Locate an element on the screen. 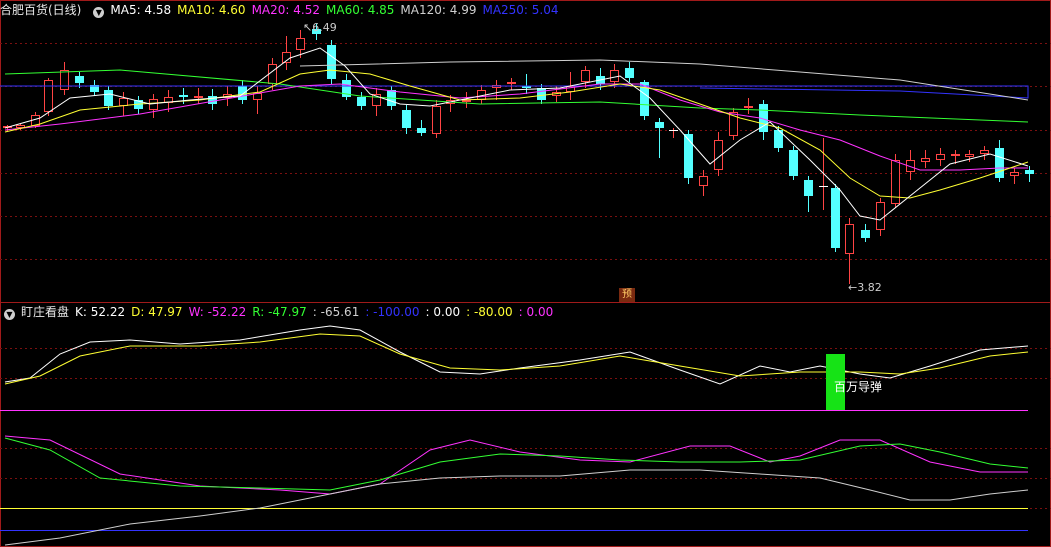  ma-legend-item-4: MA120: 4.99 is located at coordinates (438, 10).